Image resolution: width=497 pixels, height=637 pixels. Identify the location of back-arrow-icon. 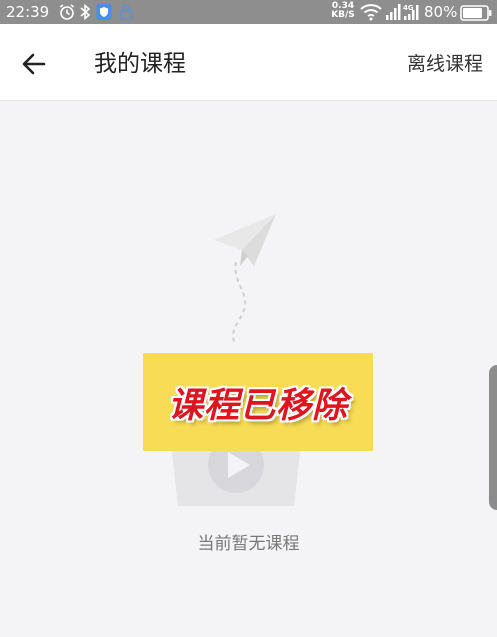
(34, 64).